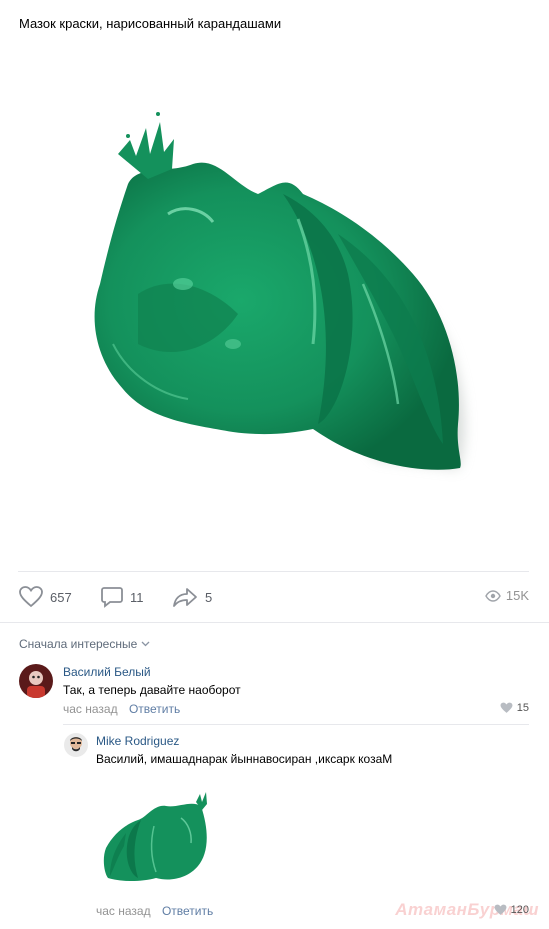 This screenshot has width=549, height=929. What do you see at coordinates (112, 597) in the screenshot?
I see `comment-icon` at bounding box center [112, 597].